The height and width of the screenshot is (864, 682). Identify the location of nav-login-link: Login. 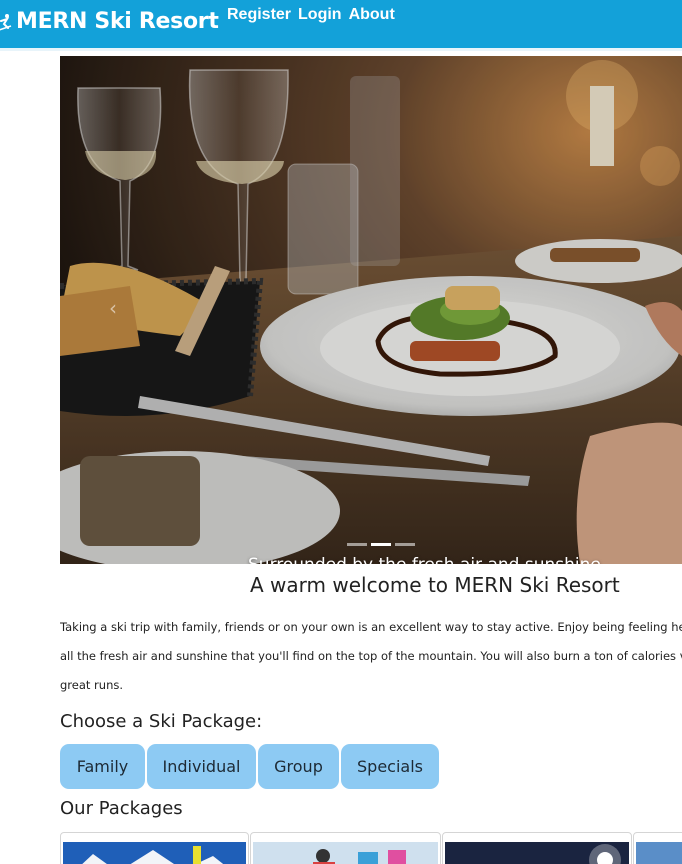
(320, 15).